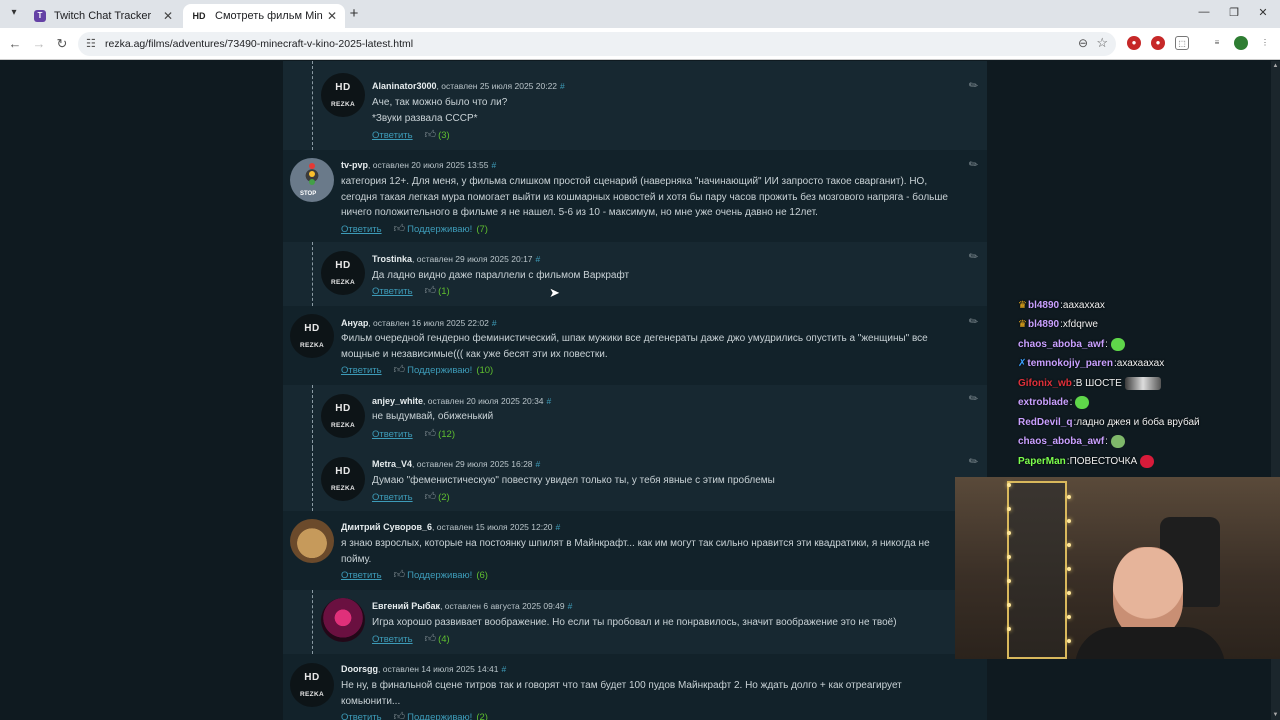 Image resolution: width=1280 pixels, height=720 pixels. Describe the element at coordinates (312, 180) in the screenshot. I see `avatar: STOP` at that location.